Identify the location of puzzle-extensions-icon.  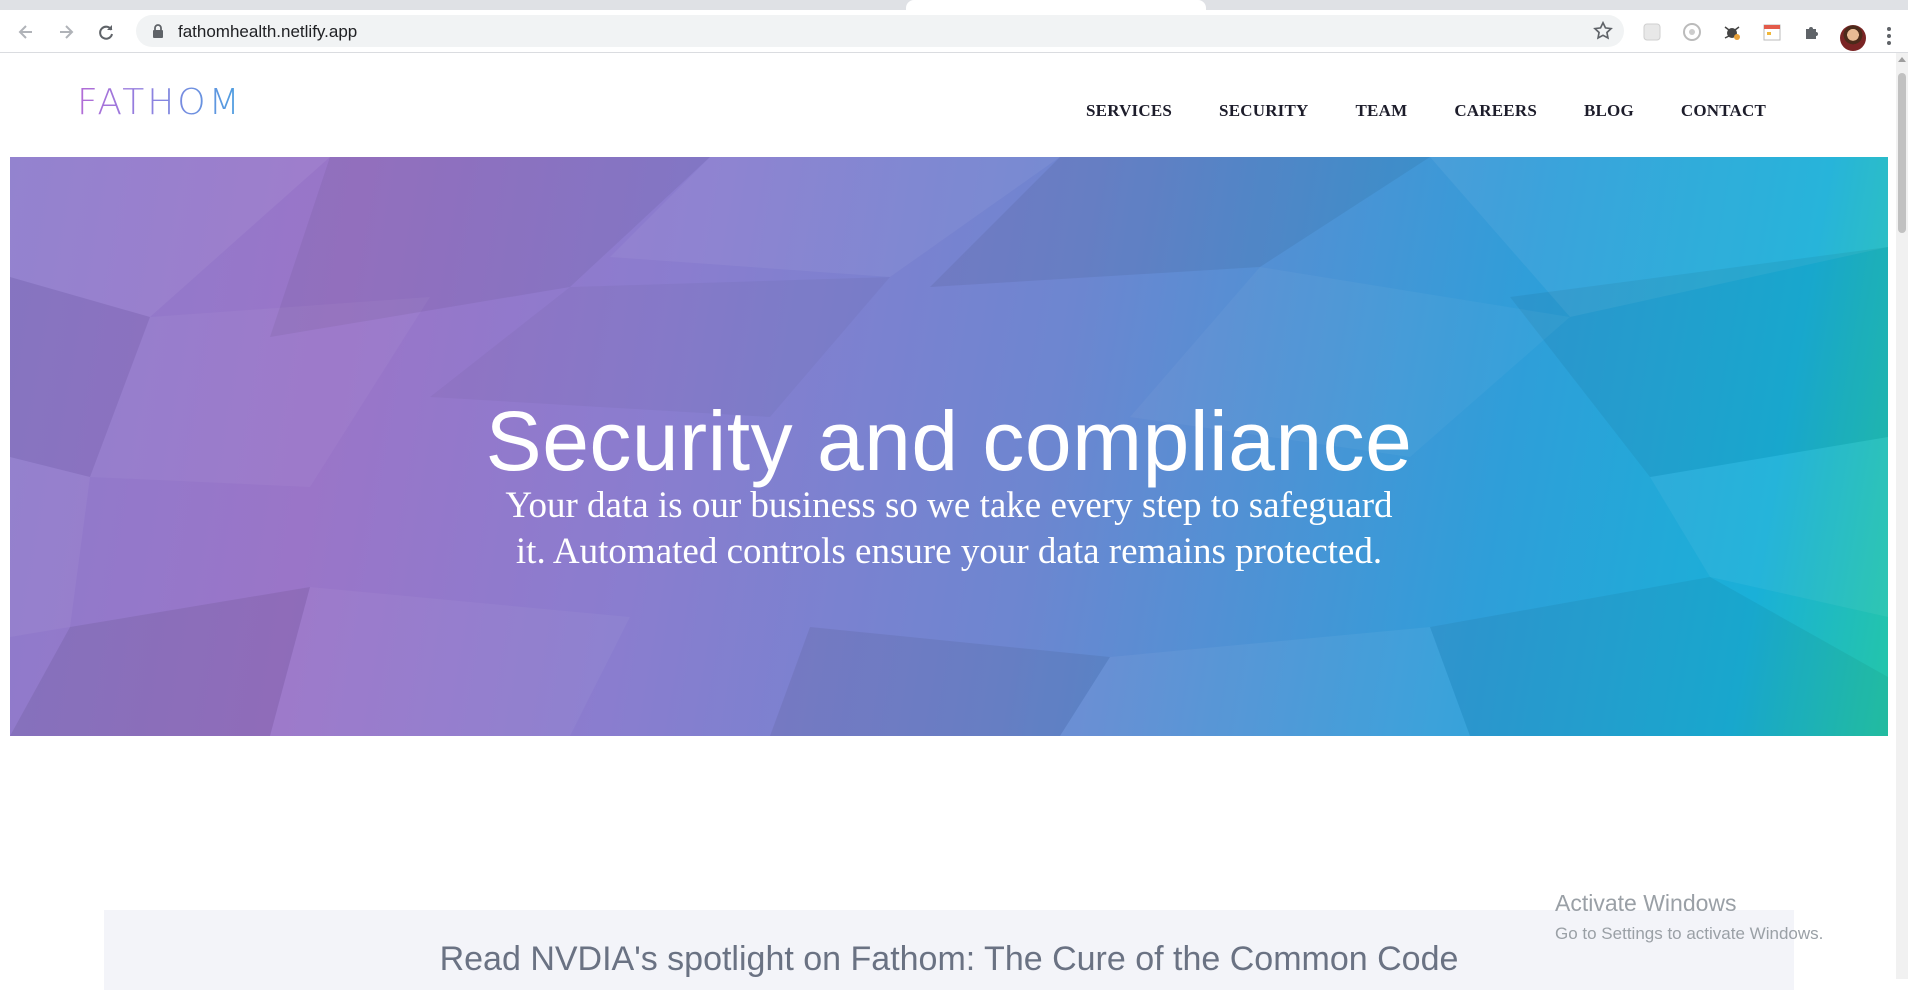
(1812, 32).